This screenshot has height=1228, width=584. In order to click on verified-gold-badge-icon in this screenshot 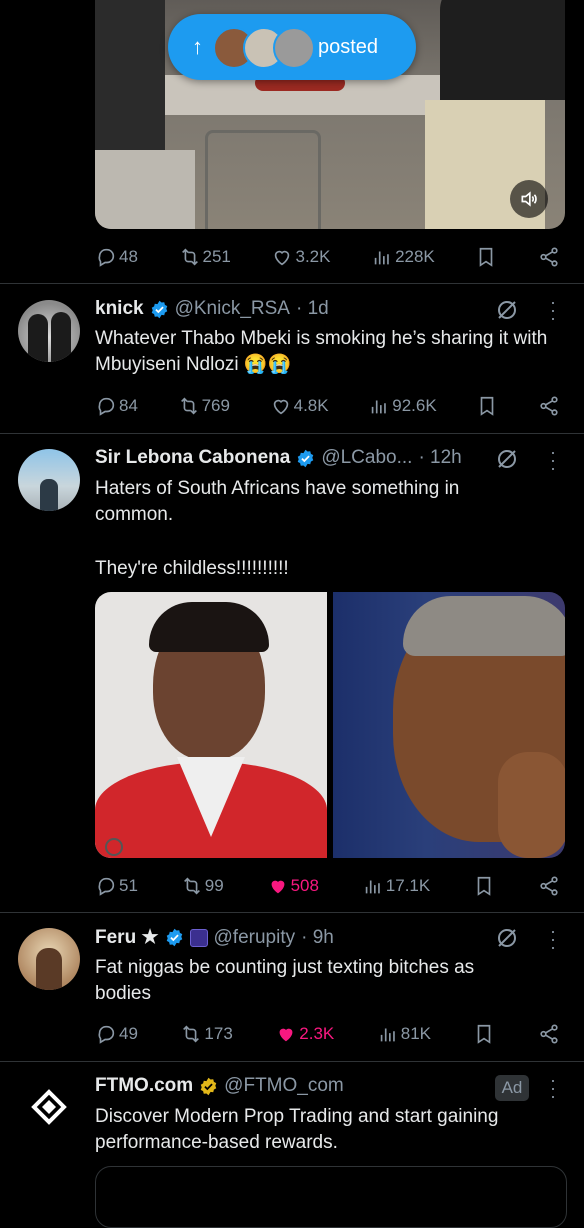, I will do `click(208, 1086)`.